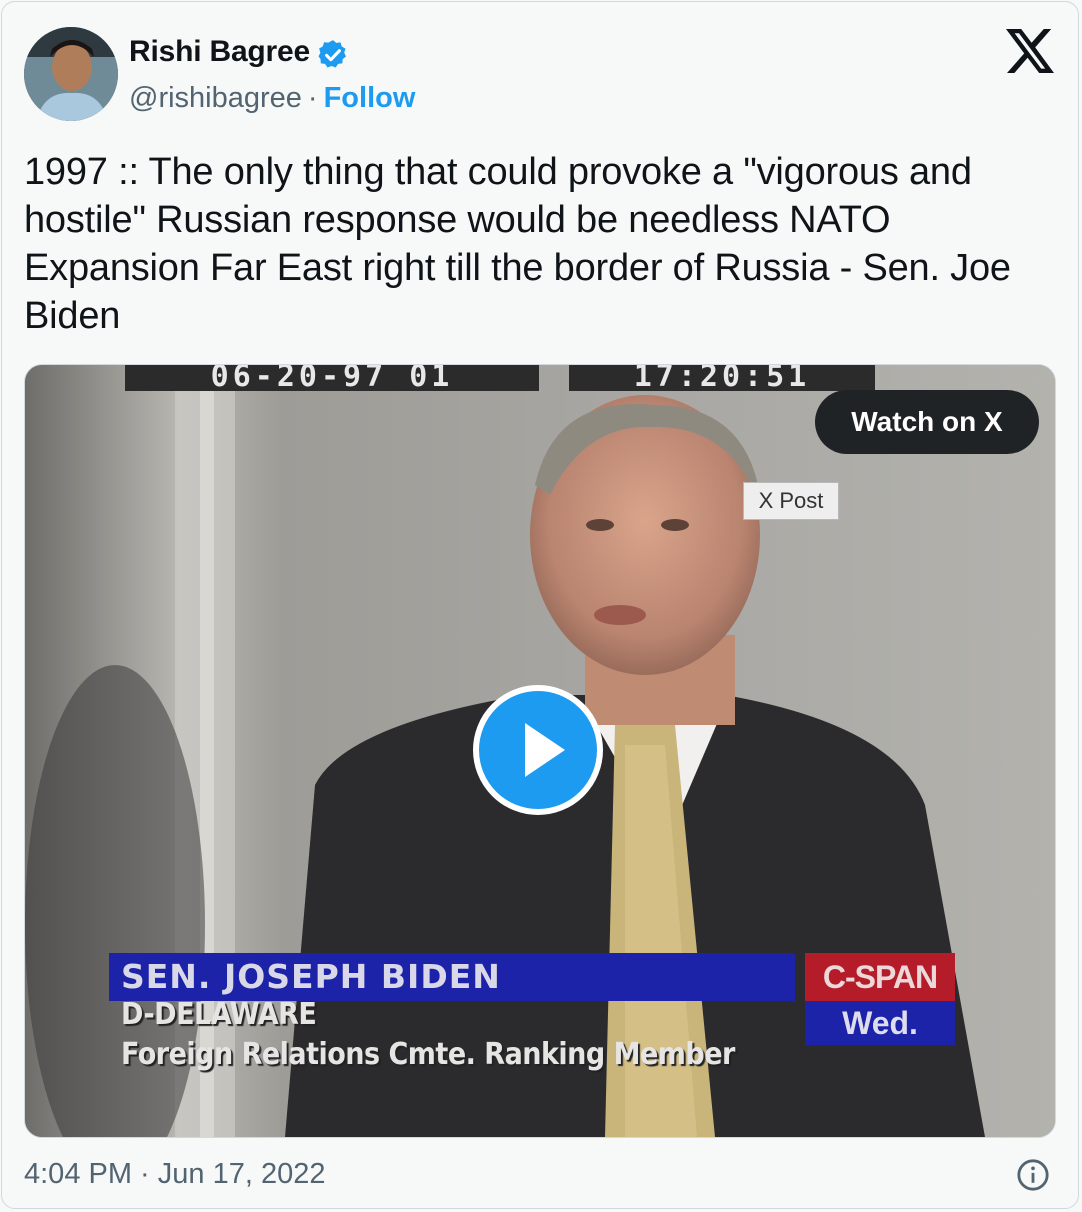 The image size is (1082, 1212). Describe the element at coordinates (1030, 51) in the screenshot. I see `x-logo-icon` at that location.